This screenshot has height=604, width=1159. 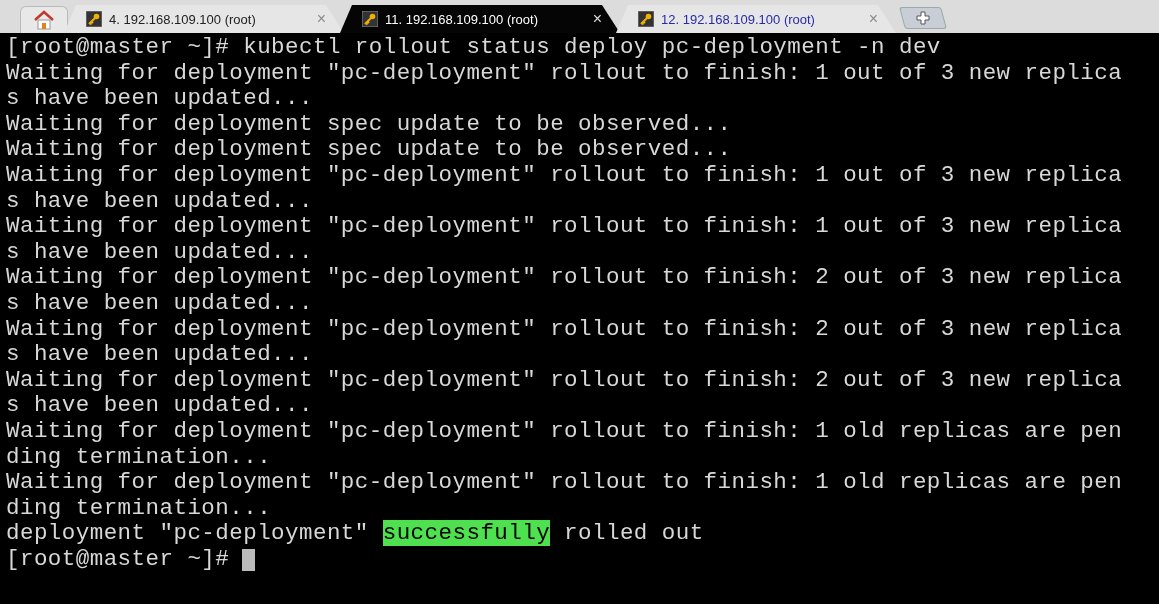 I want to click on new-tab-button, so click(x=923, y=18).